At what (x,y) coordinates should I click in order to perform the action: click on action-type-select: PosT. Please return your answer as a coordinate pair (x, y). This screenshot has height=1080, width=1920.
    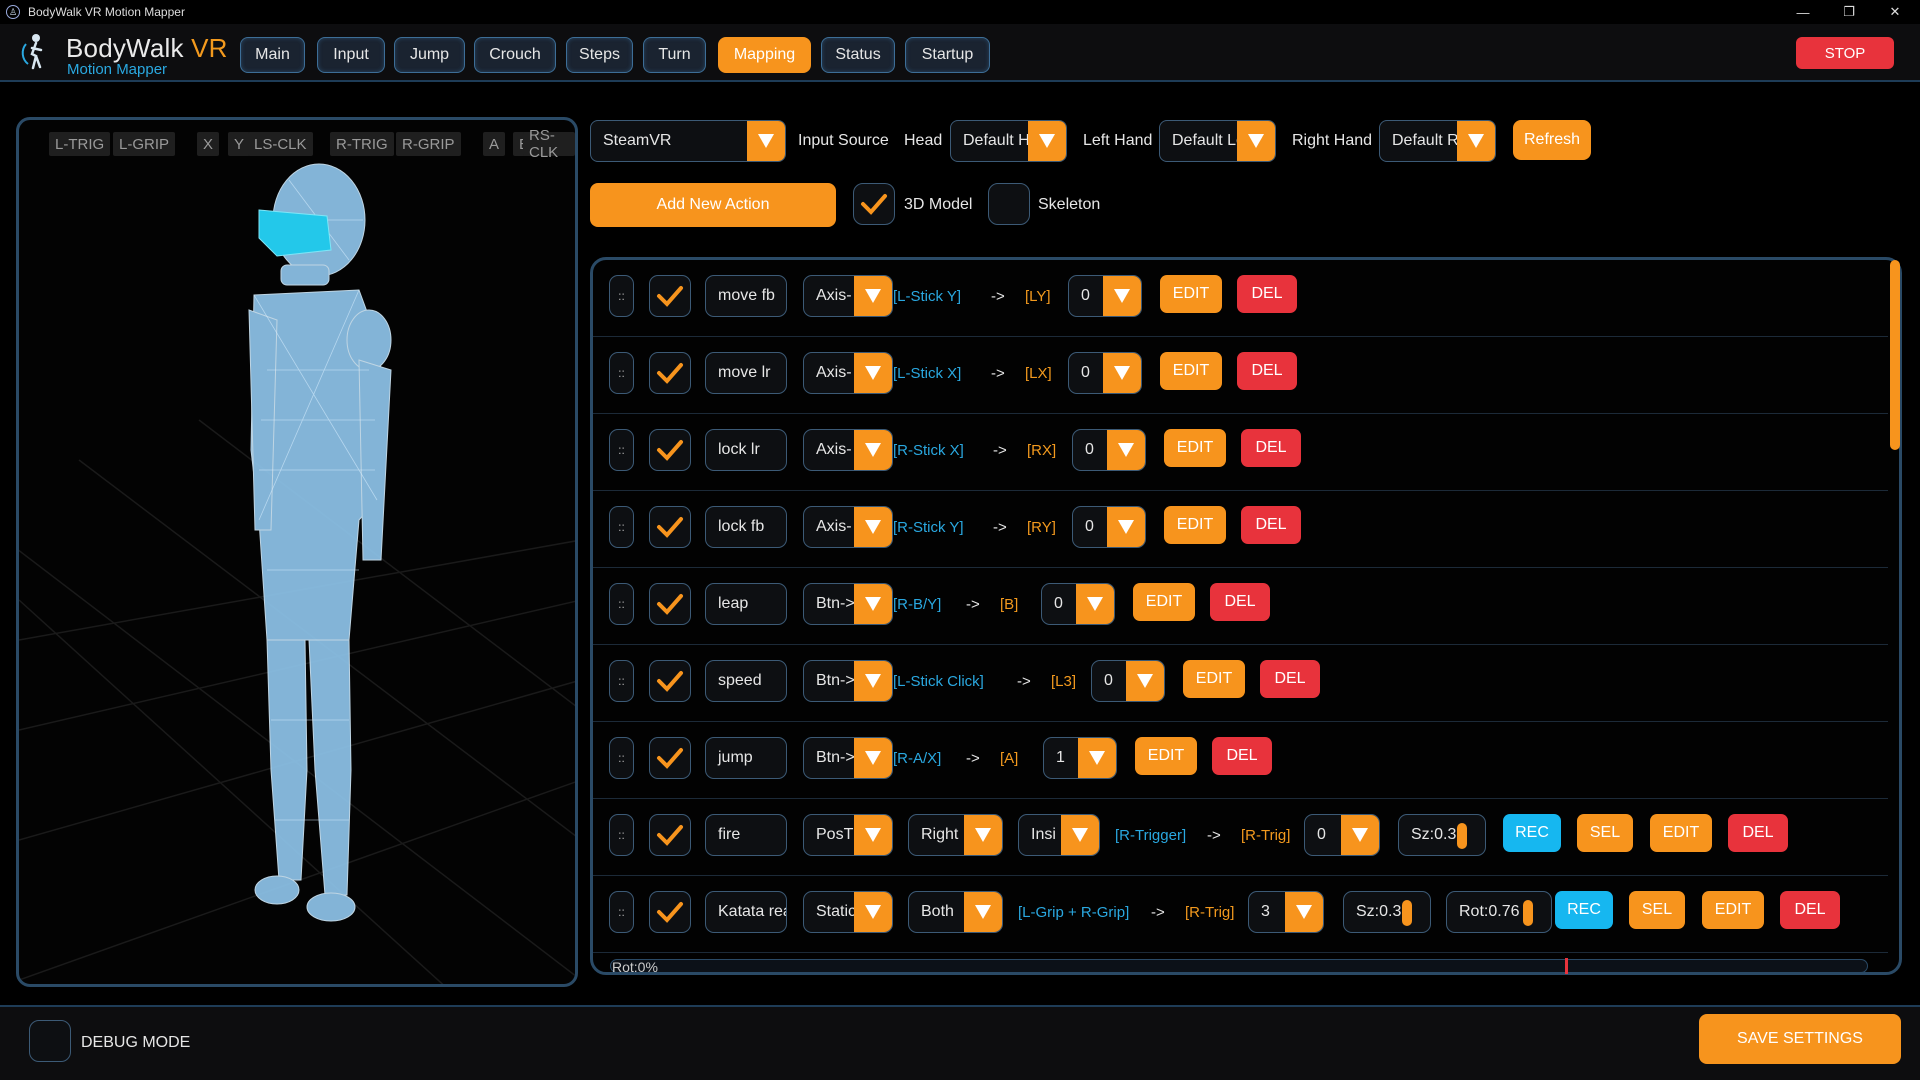
    Looking at the image, I should click on (848, 835).